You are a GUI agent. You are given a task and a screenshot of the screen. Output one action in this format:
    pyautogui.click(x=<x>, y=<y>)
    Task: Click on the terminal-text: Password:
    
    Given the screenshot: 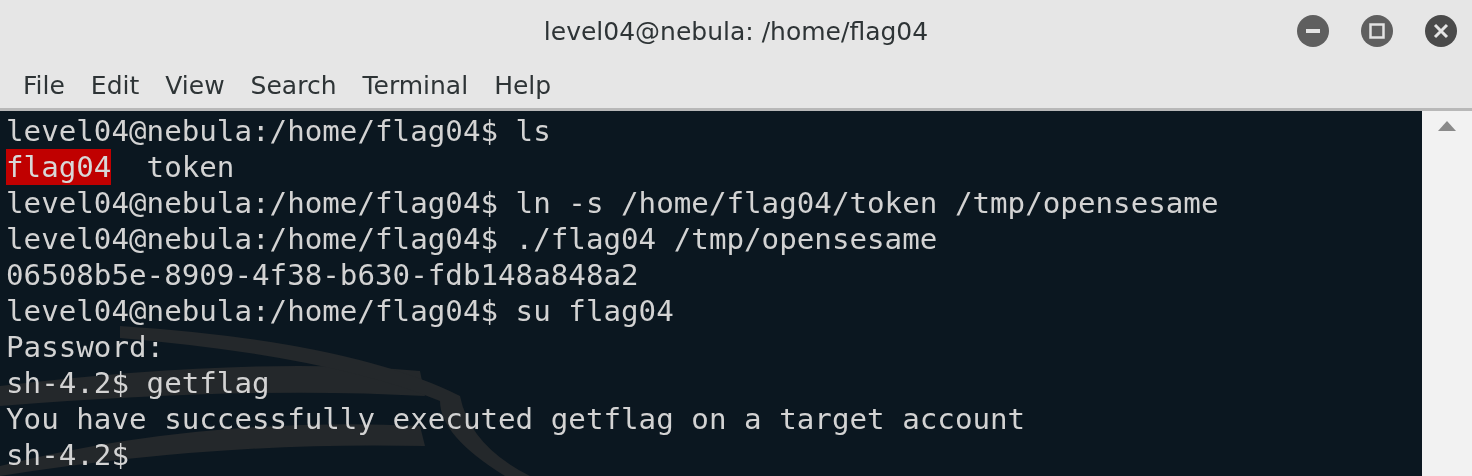 What is the action you would take?
    pyautogui.click(x=85, y=347)
    